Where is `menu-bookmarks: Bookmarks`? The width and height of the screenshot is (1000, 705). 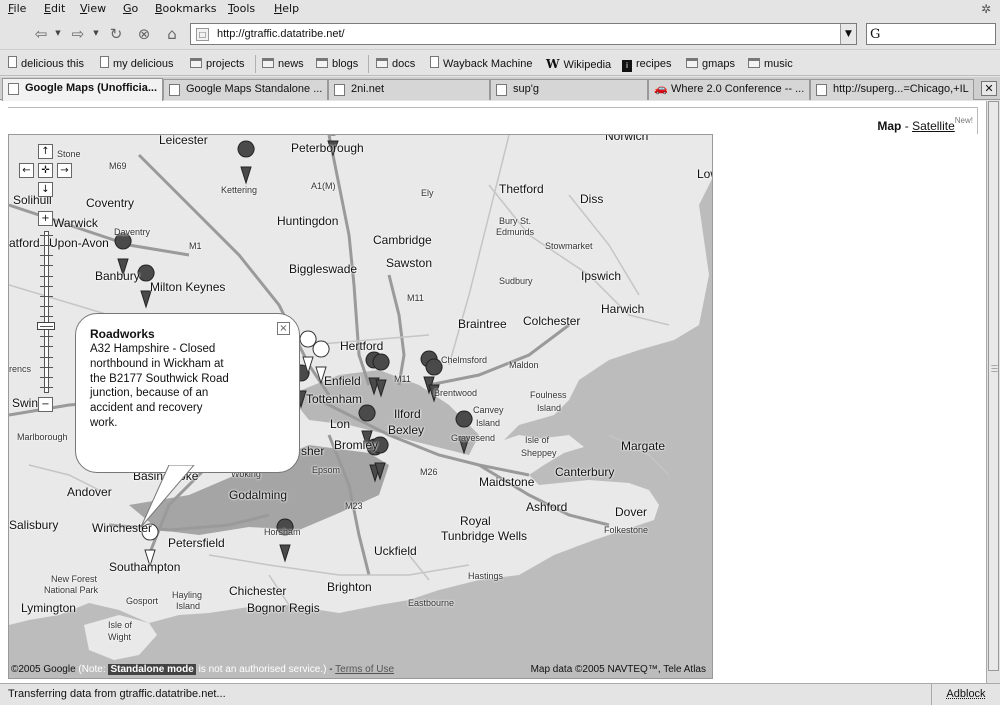
menu-bookmarks: Bookmarks is located at coordinates (185, 8).